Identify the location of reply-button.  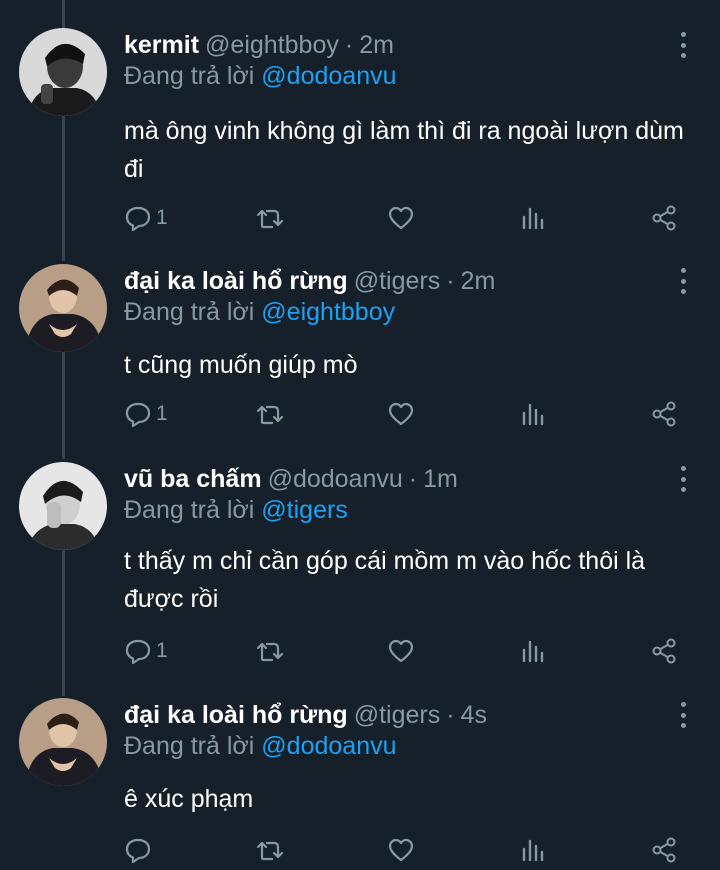
(140, 850).